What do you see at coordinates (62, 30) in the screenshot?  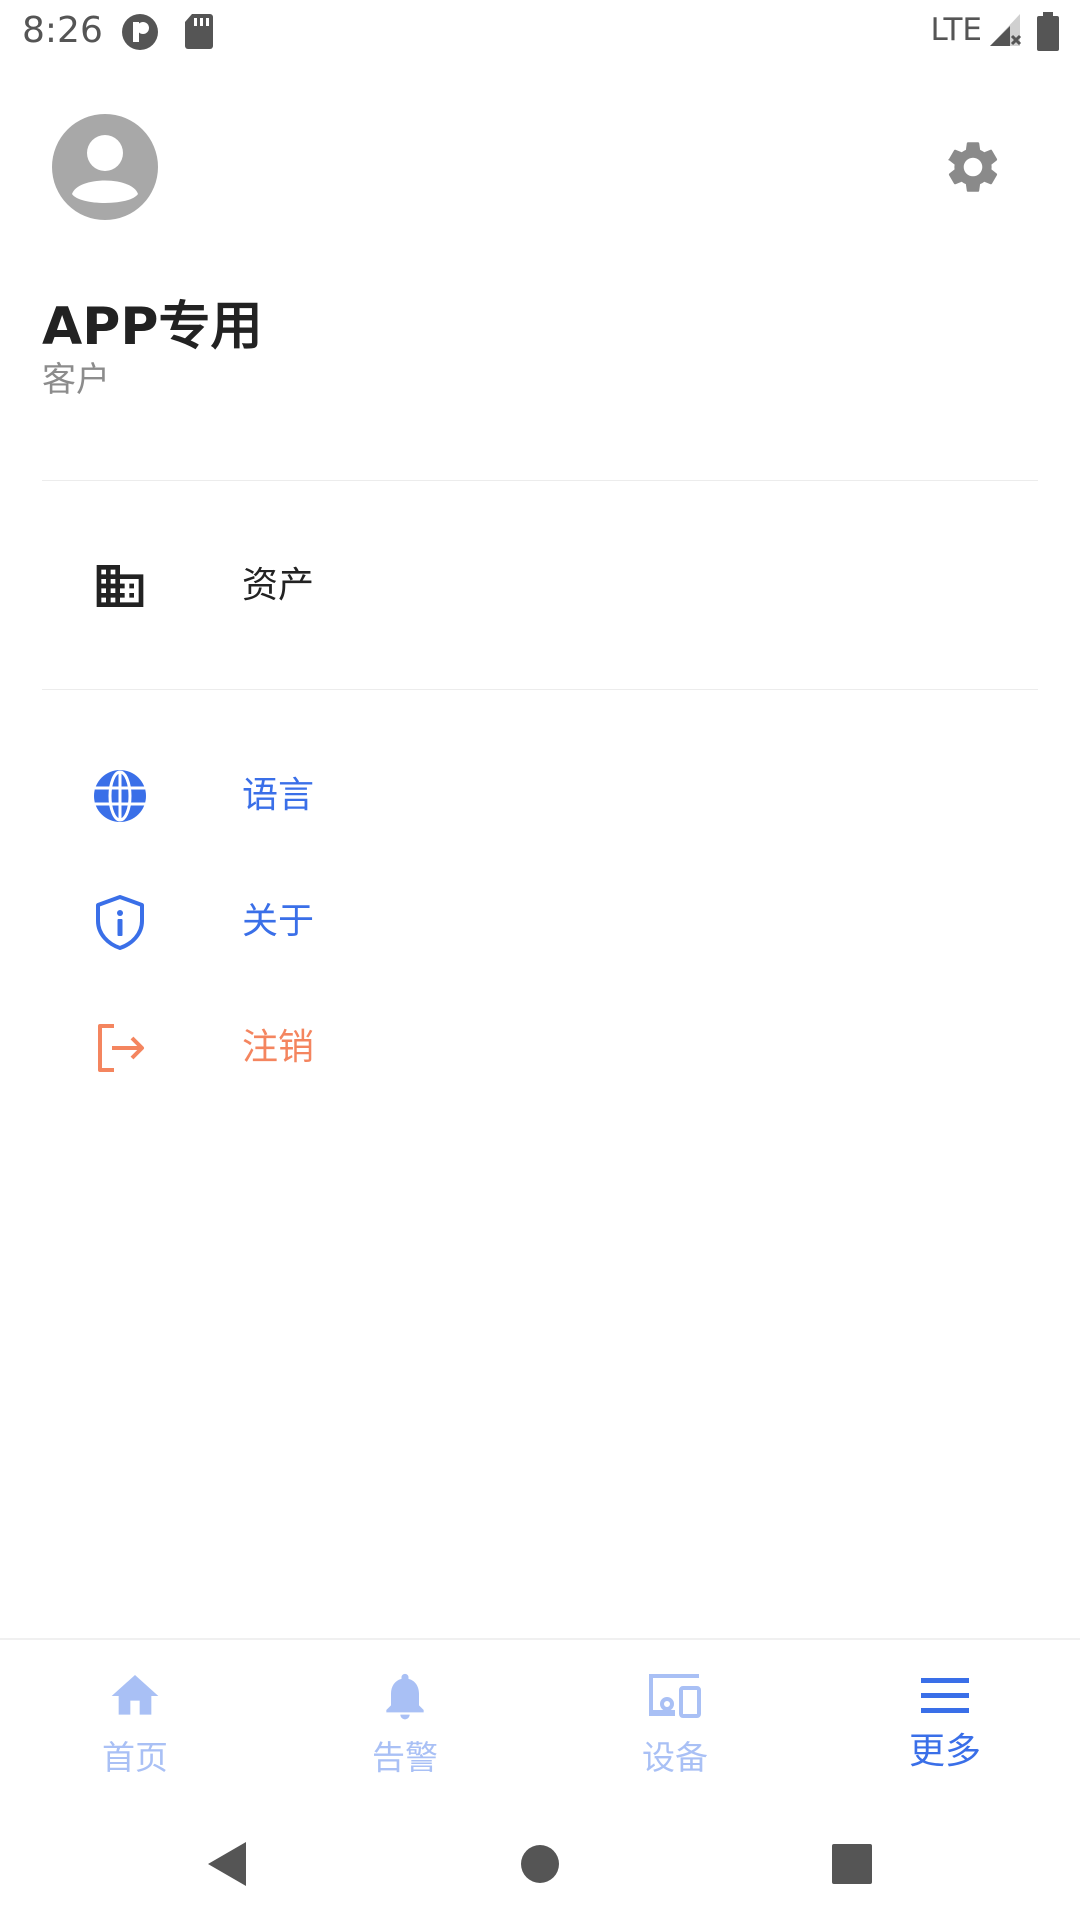 I see `status-time: 8:26` at bounding box center [62, 30].